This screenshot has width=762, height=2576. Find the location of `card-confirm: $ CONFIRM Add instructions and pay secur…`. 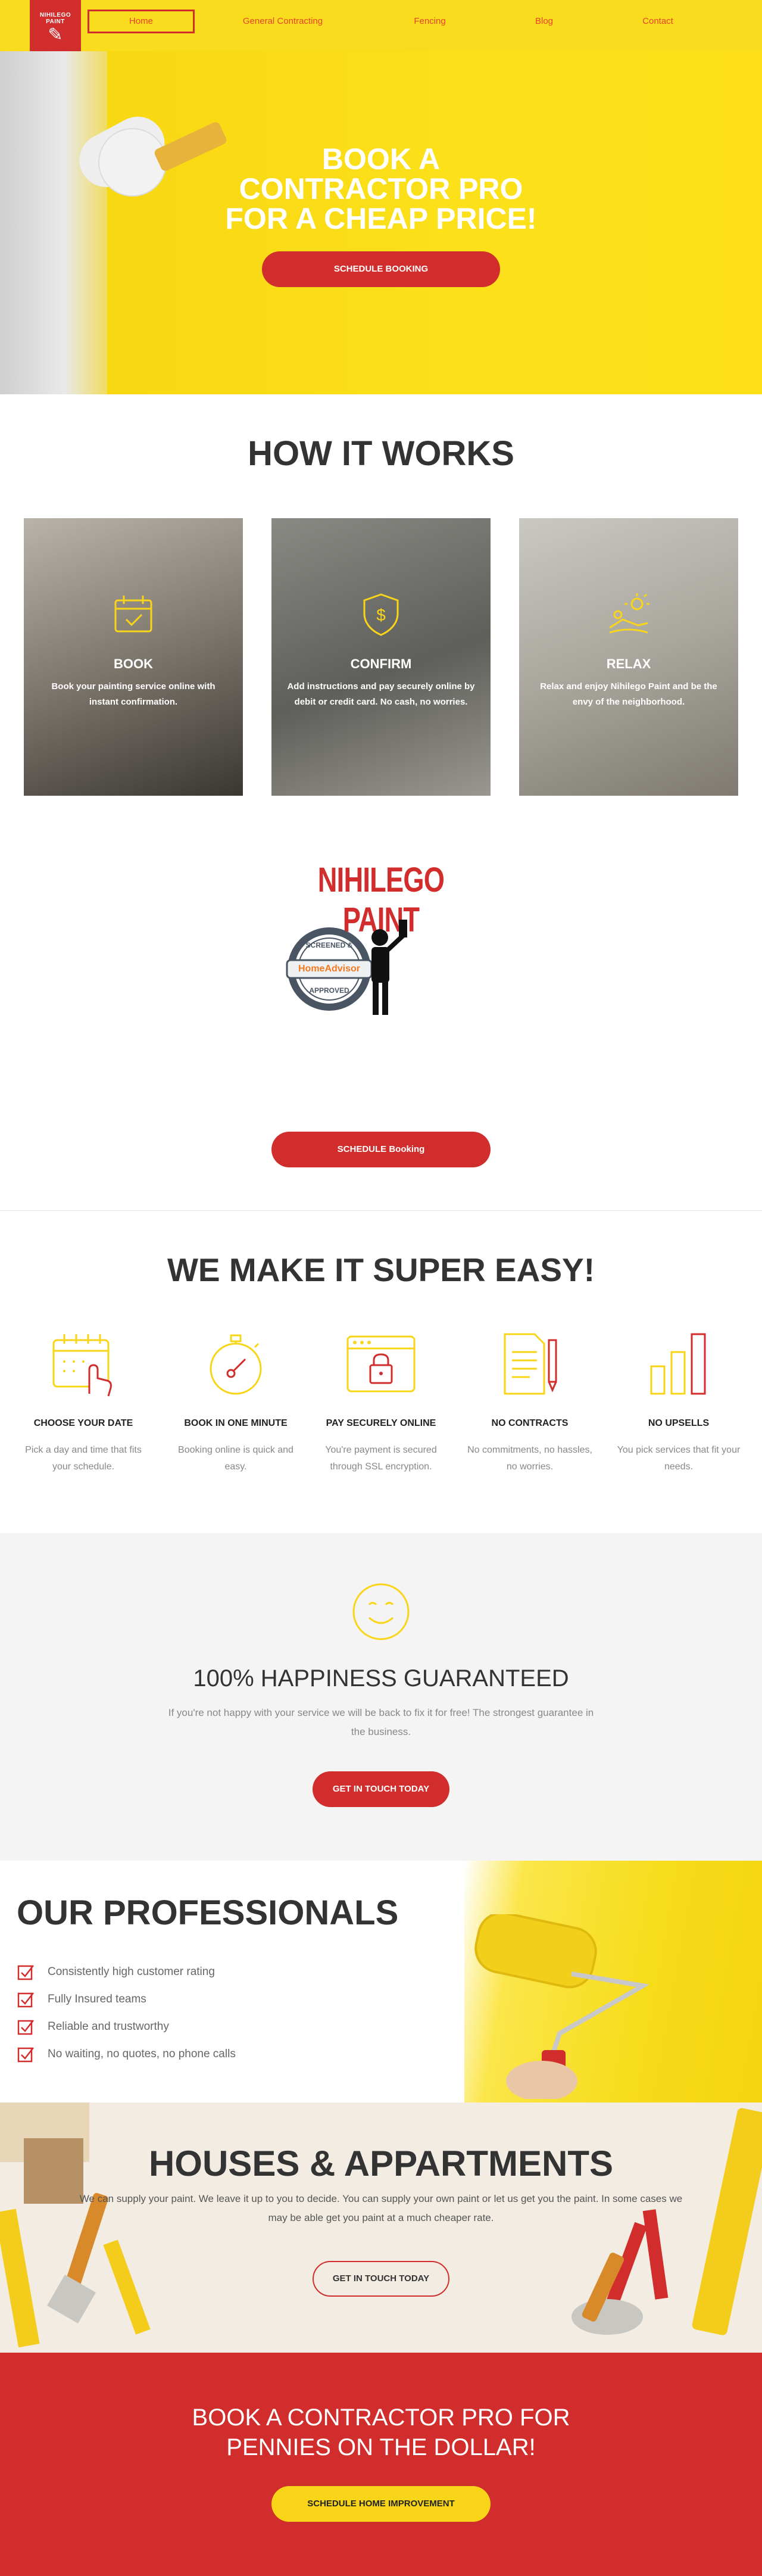

card-confirm: $ CONFIRM Add instructions and pay secur… is located at coordinates (381, 657).